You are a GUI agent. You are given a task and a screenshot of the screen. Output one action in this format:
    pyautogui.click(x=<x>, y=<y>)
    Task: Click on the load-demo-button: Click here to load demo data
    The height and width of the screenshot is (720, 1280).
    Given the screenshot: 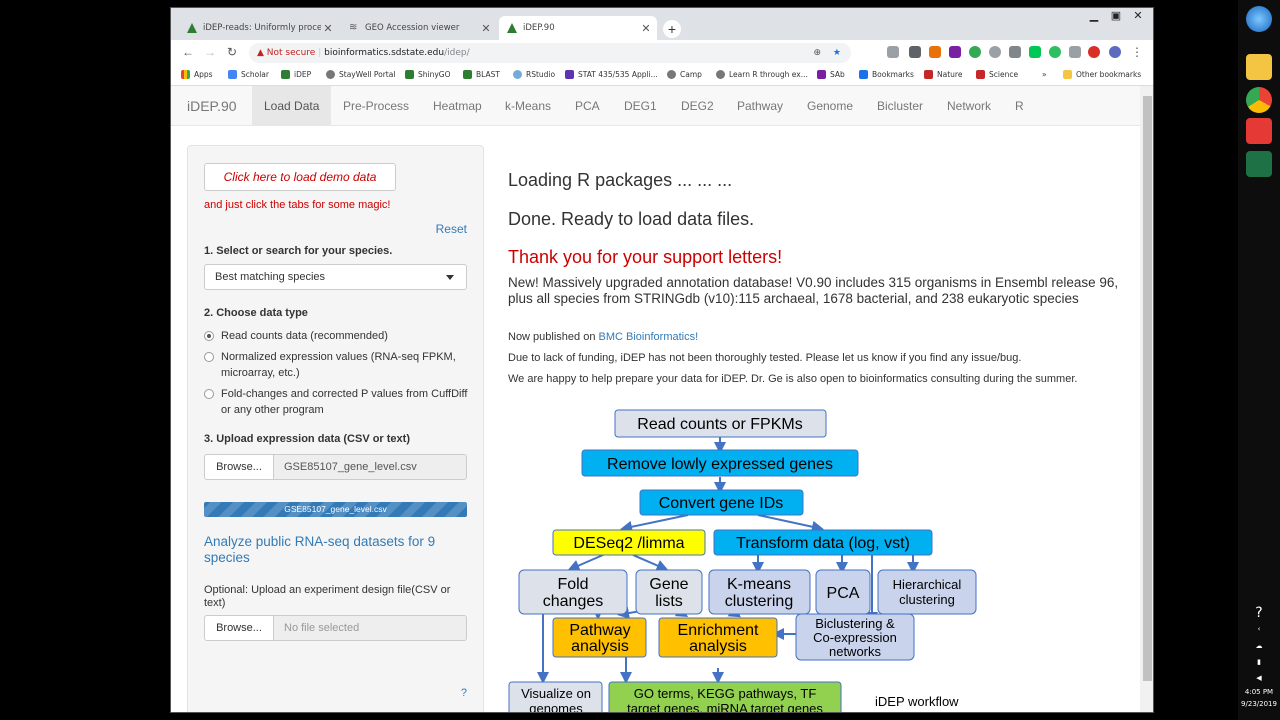 What is the action you would take?
    pyautogui.click(x=300, y=177)
    